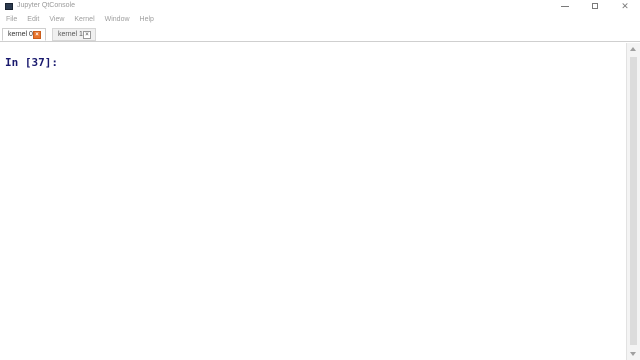  Describe the element at coordinates (46, 5) in the screenshot. I see `window-title: Jupyter QtConsole` at that location.